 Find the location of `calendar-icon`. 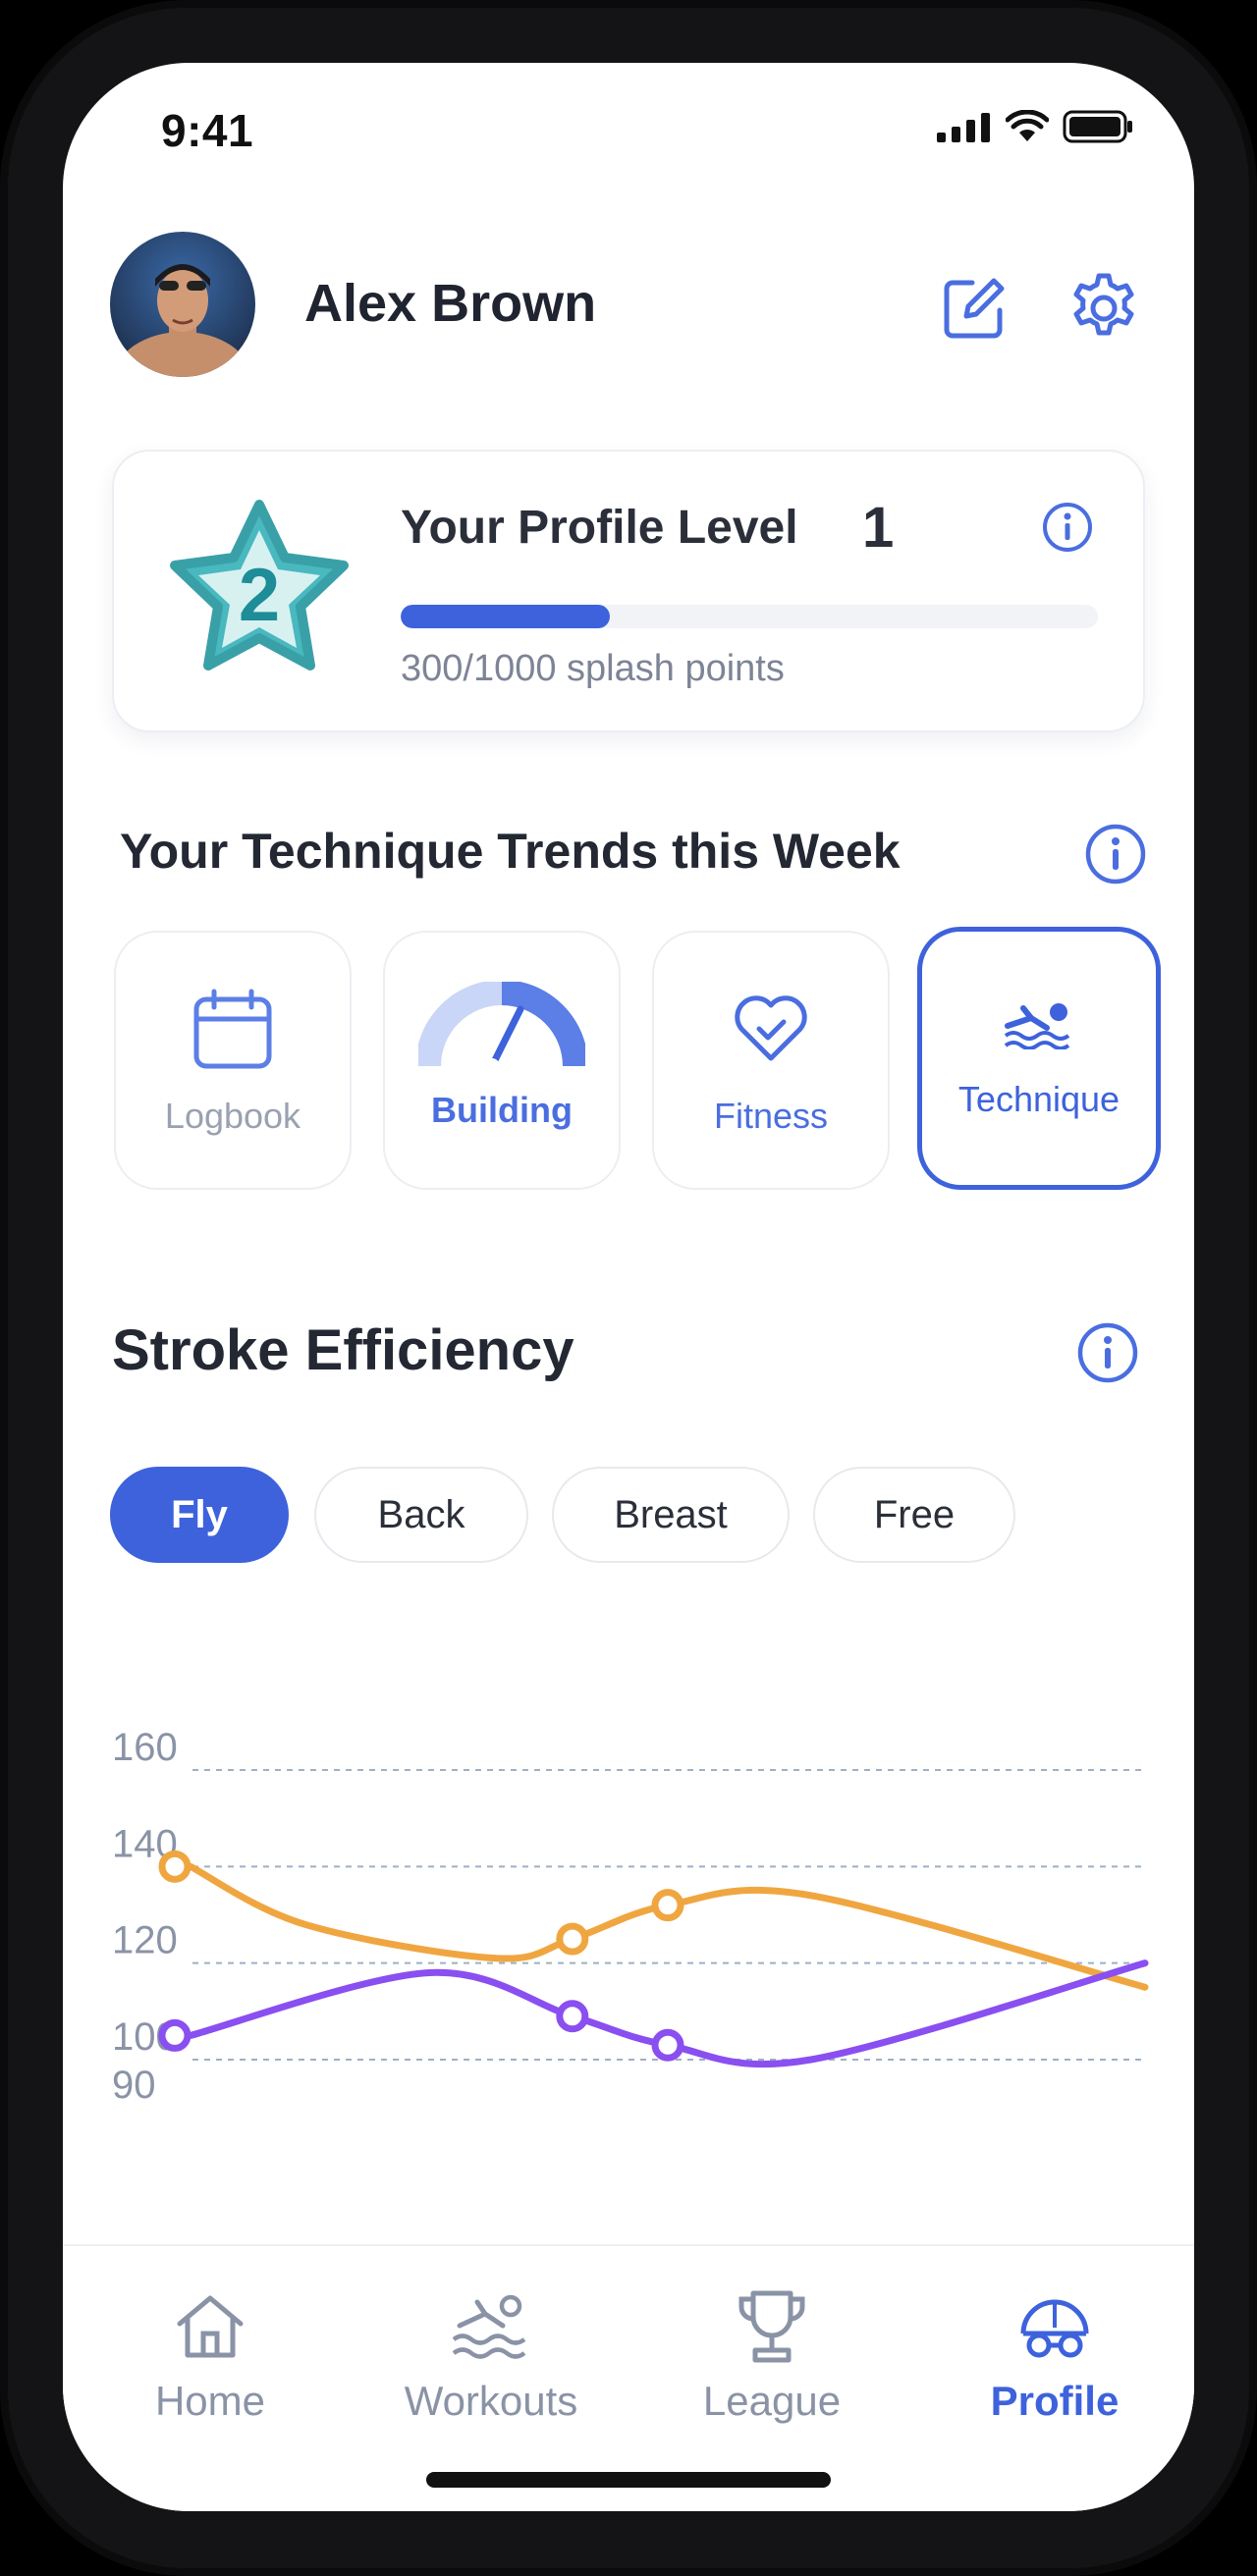

calendar-icon is located at coordinates (233, 1029).